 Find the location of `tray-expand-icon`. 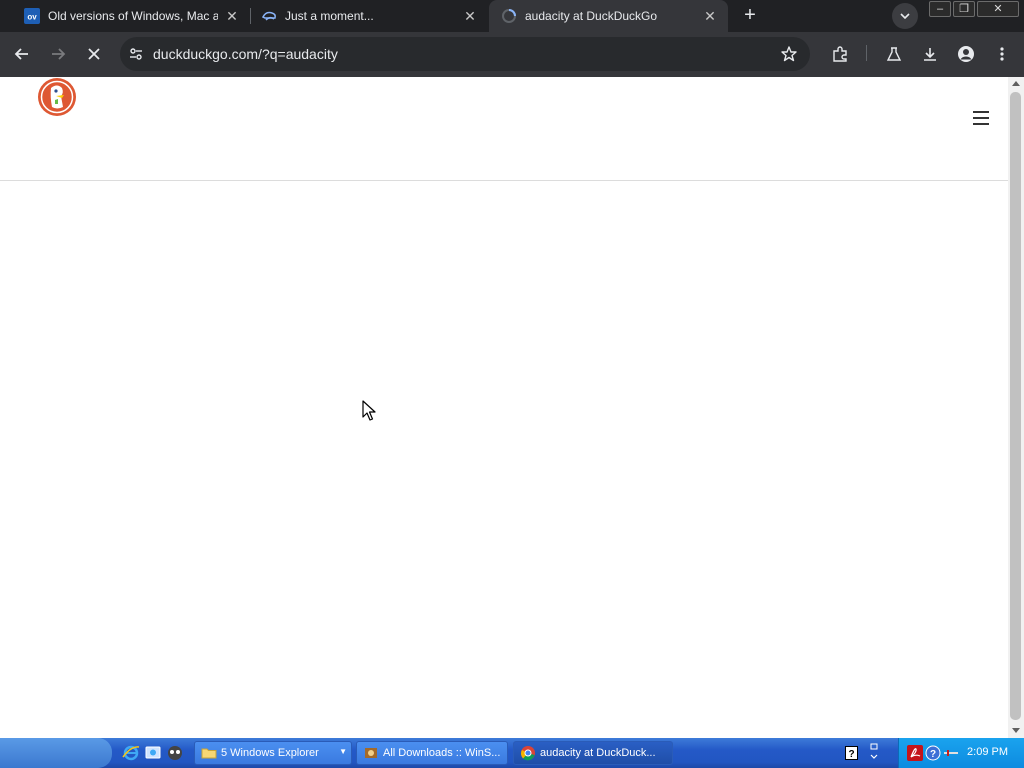

tray-expand-icon is located at coordinates (874, 752).